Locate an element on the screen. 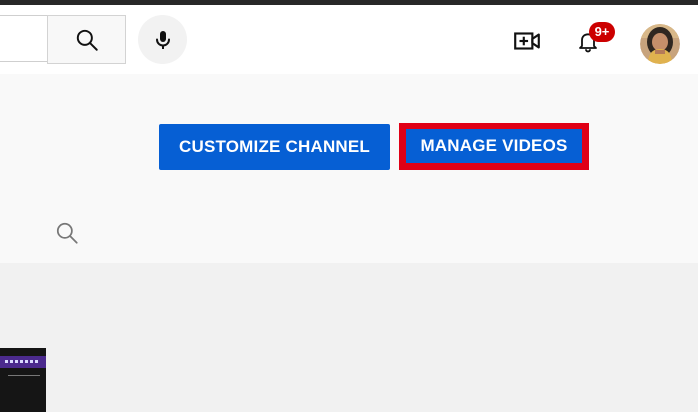 This screenshot has width=698, height=412. customize-channel-button: CUSTOMIZE CHANNEL is located at coordinates (274, 147).